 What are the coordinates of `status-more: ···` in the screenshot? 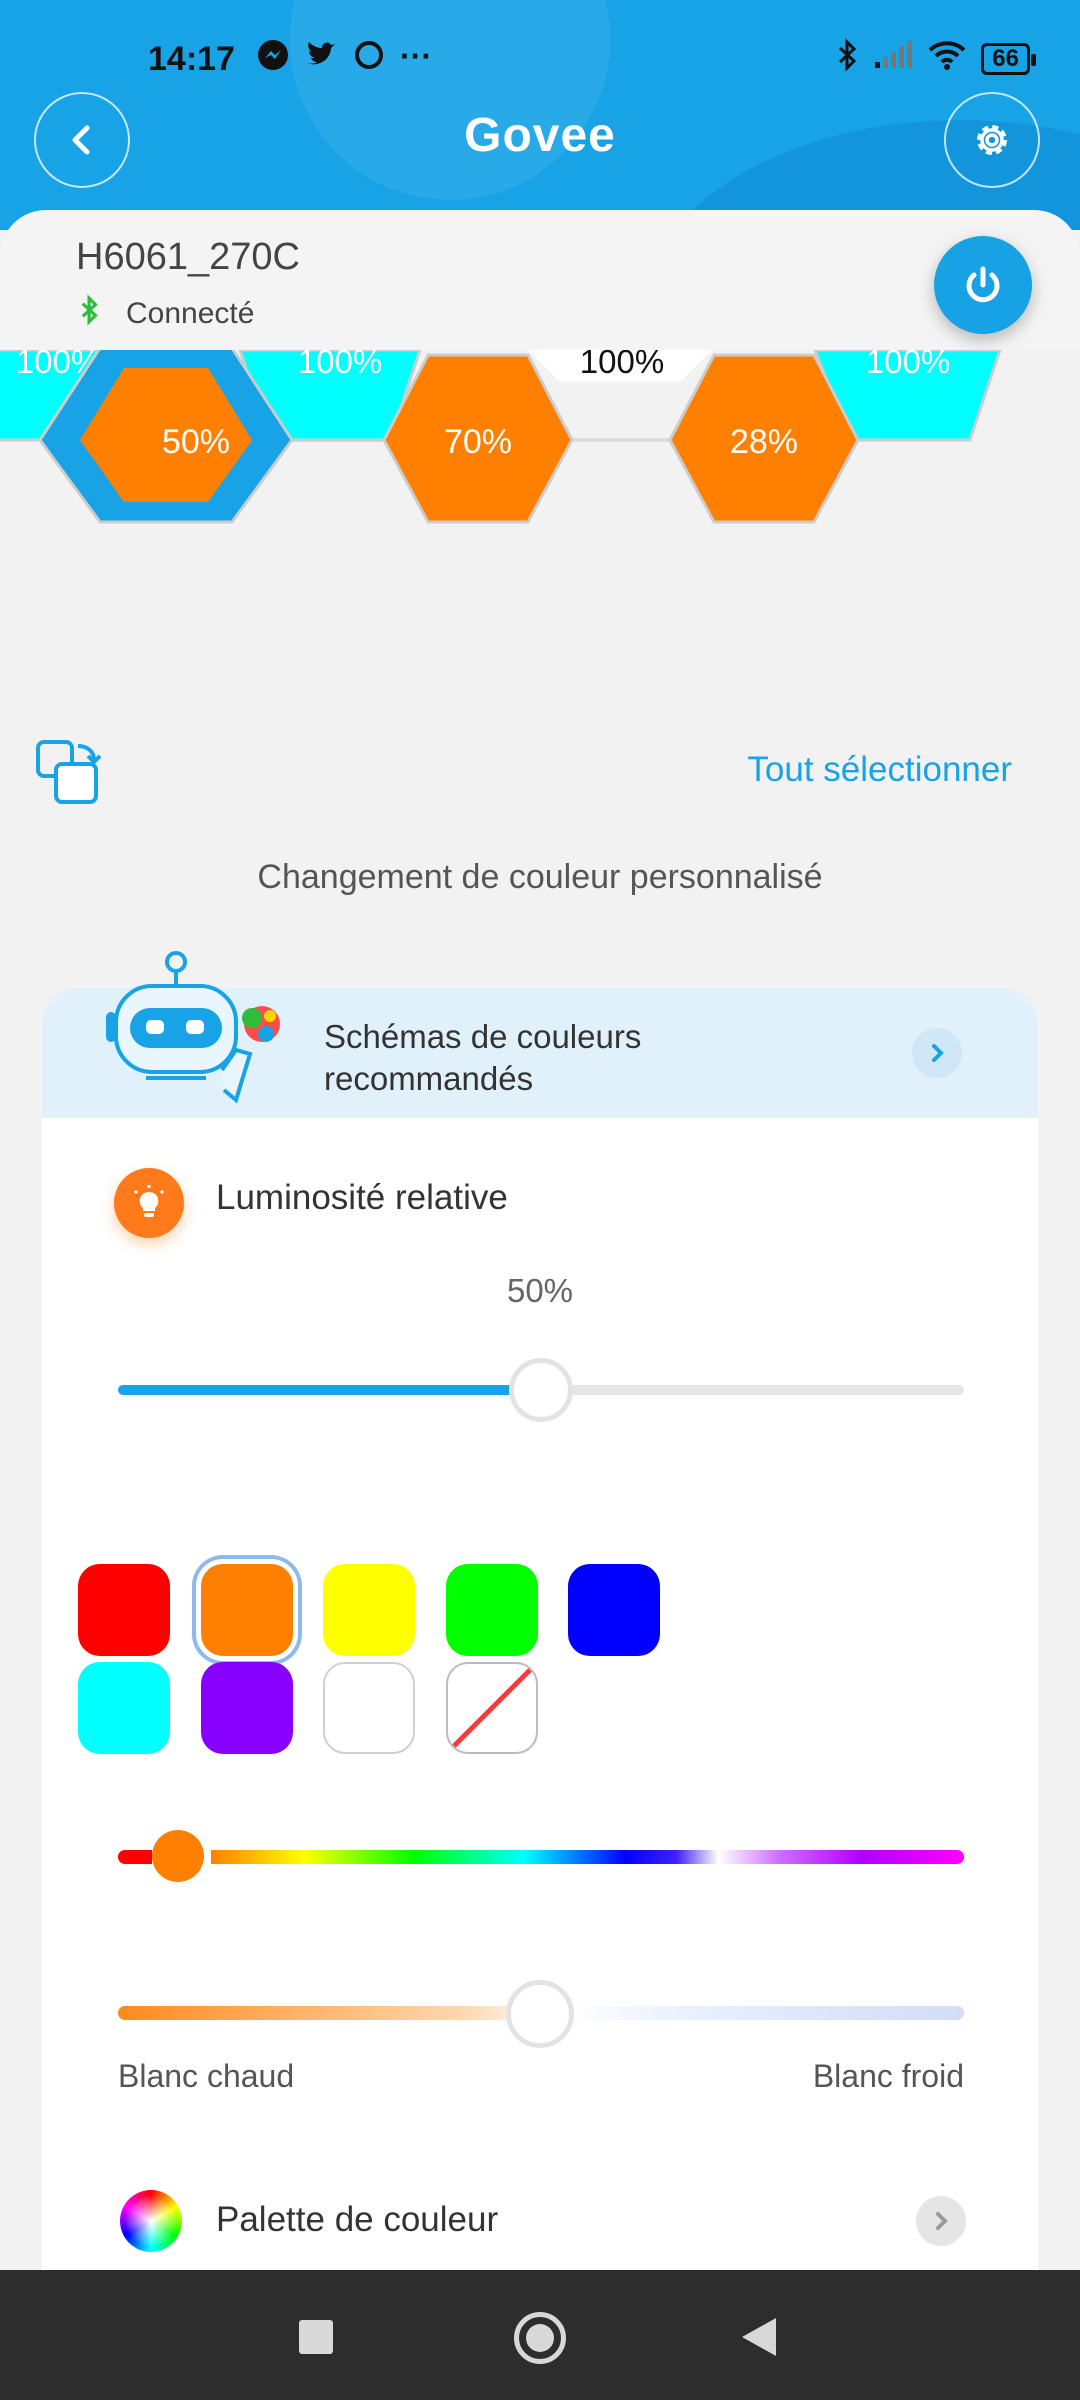 It's located at (416, 56).